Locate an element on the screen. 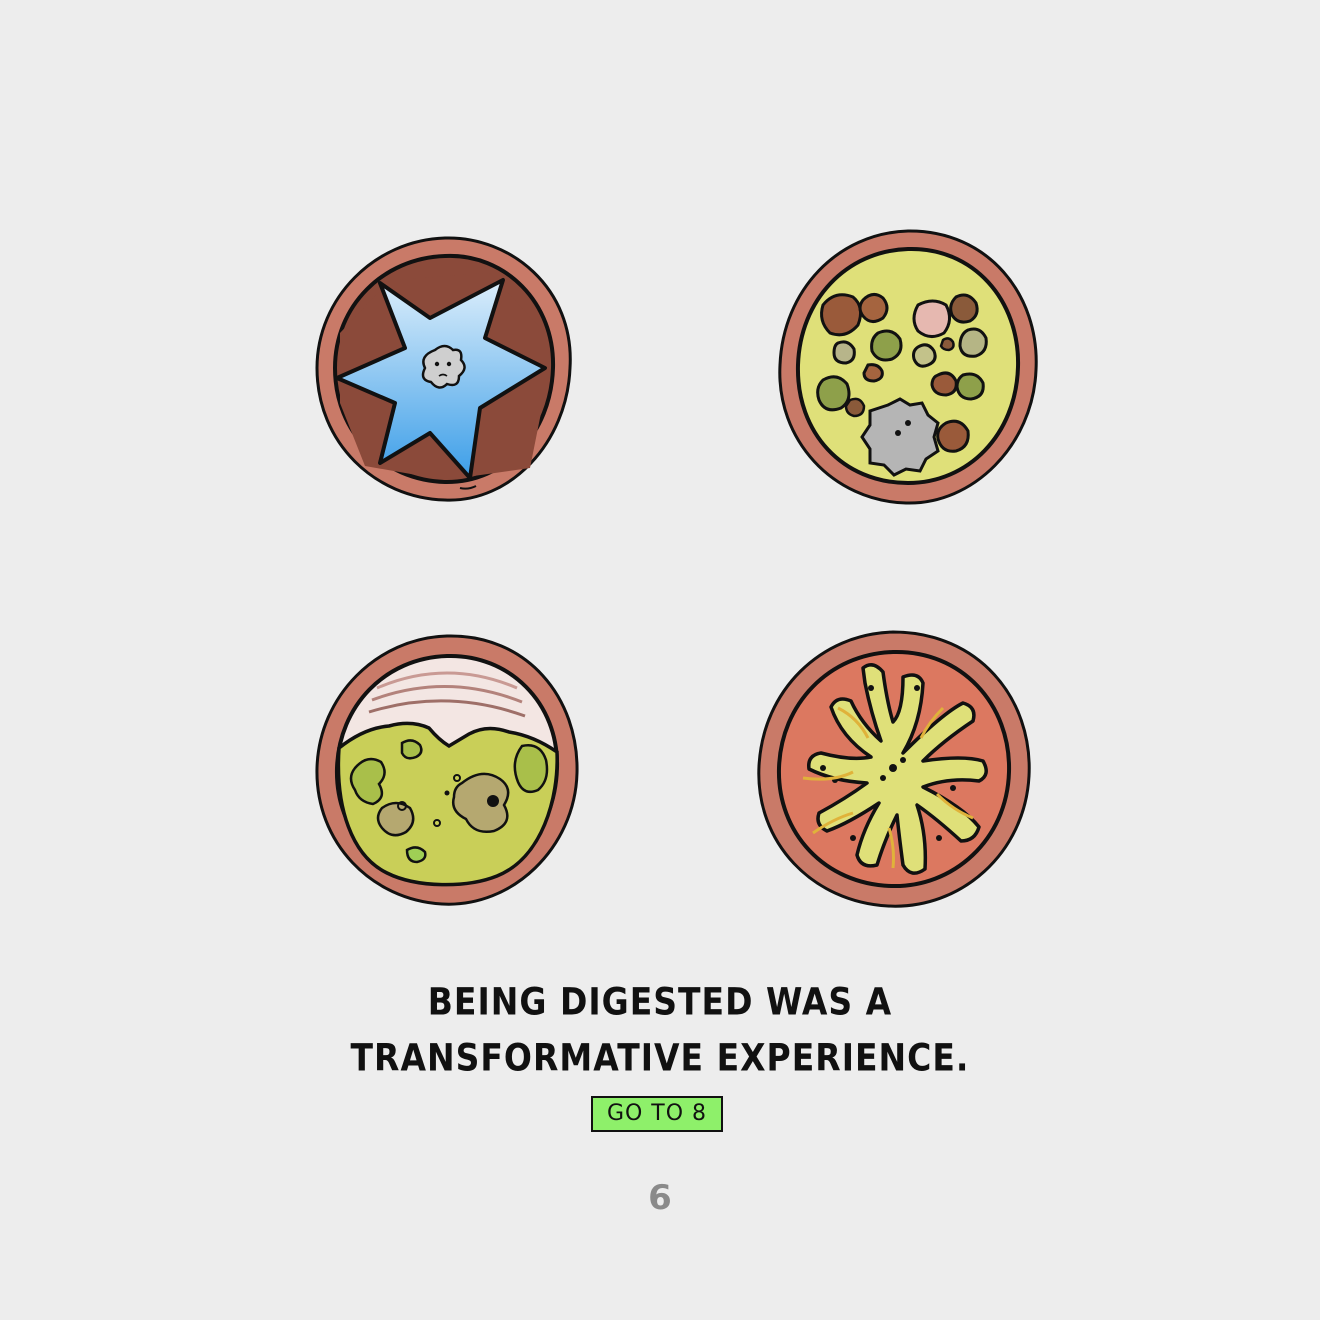 The height and width of the screenshot is (1320, 1320). page-number: 6 is located at coordinates (660, 1198).